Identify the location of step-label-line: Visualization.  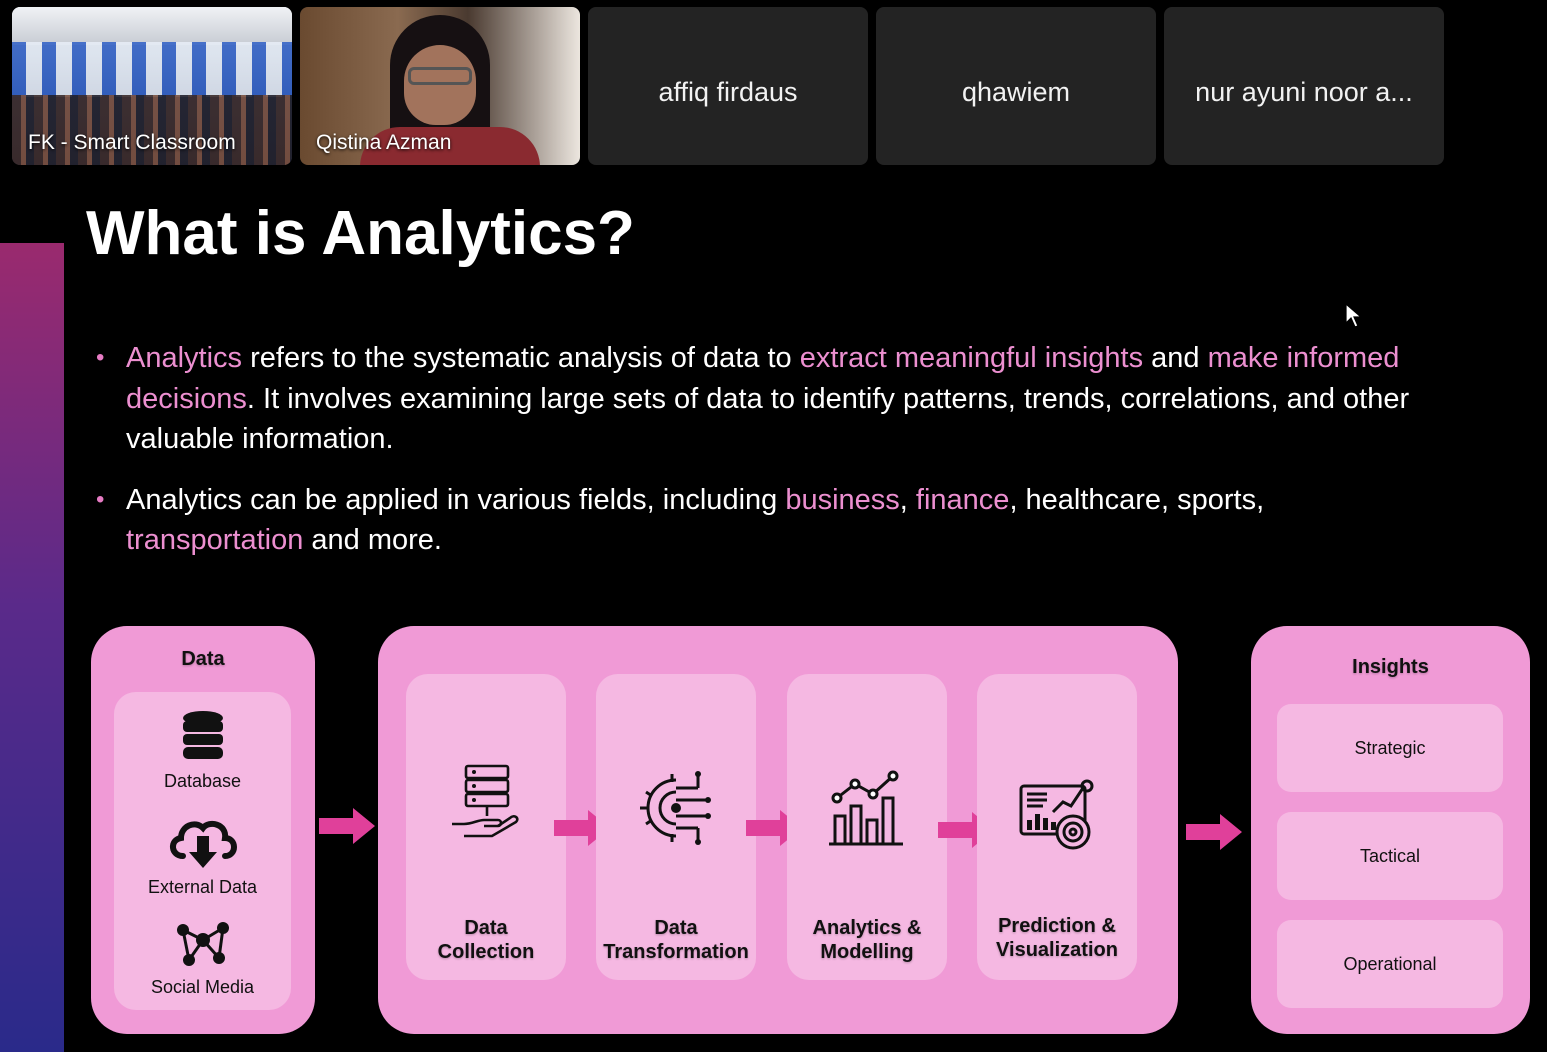
(1057, 950).